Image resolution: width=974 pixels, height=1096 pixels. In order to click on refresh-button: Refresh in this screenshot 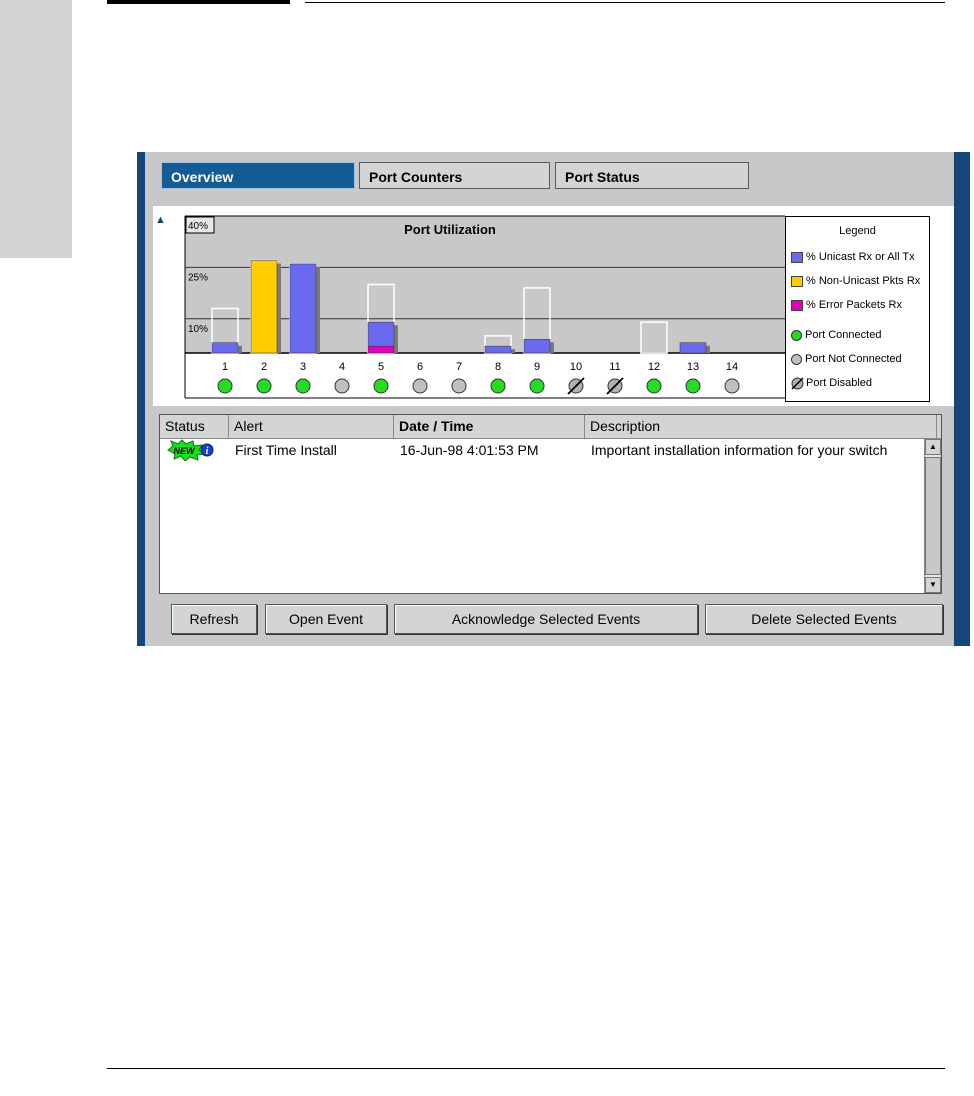, I will do `click(214, 619)`.